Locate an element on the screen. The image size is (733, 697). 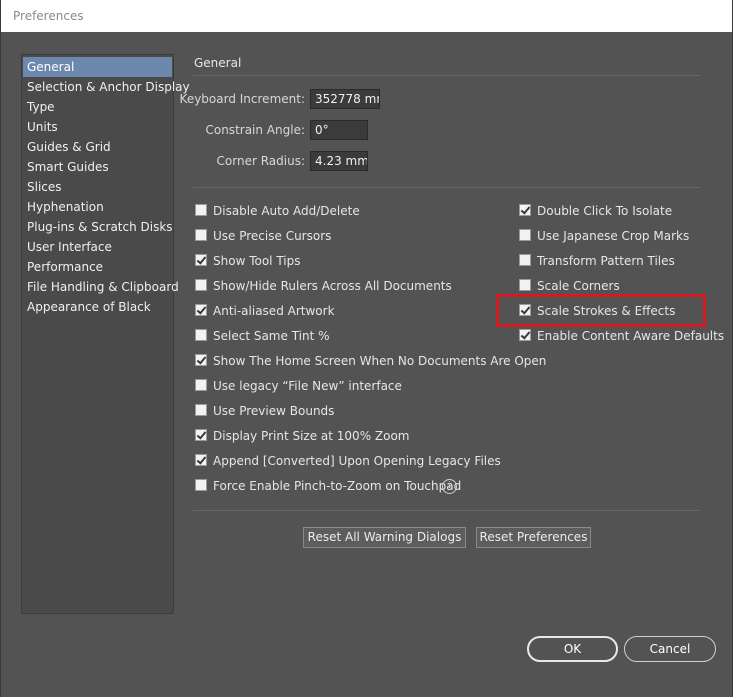
sidebar-item-file-handling-clipboard: File Handling & Clipboard is located at coordinates (101, 287).